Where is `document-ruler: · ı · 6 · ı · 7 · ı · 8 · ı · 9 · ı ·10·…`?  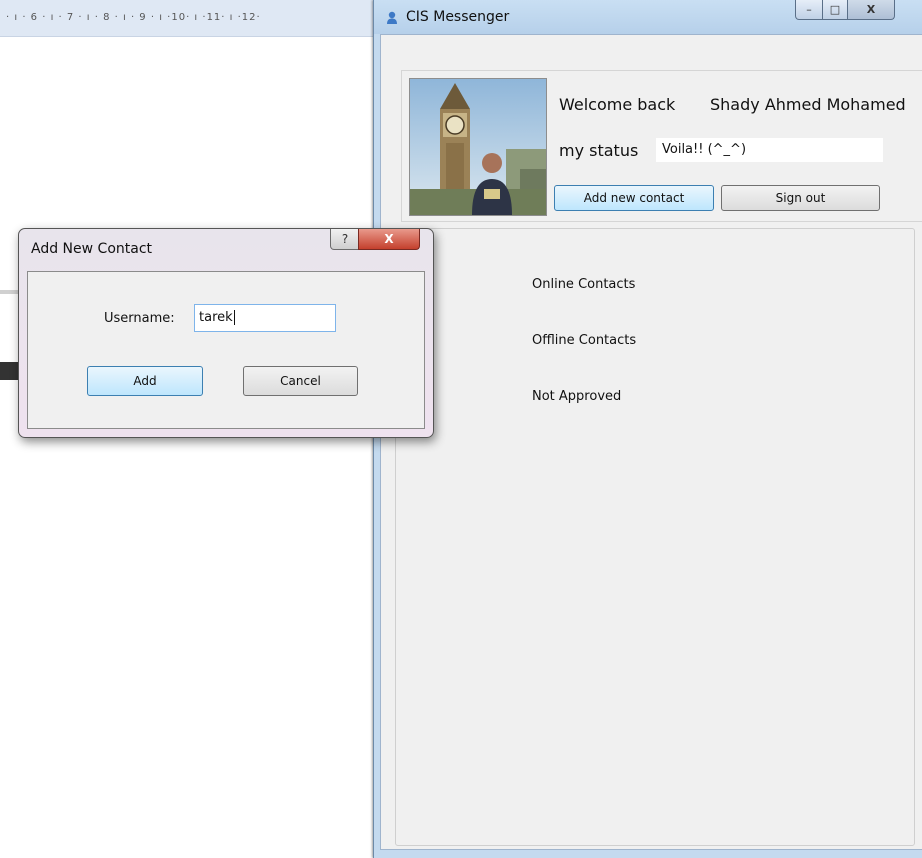
document-ruler: · ı · 6 · ı · 7 · ı · 8 · ı · 9 · ı ·10·… is located at coordinates (193, 18).